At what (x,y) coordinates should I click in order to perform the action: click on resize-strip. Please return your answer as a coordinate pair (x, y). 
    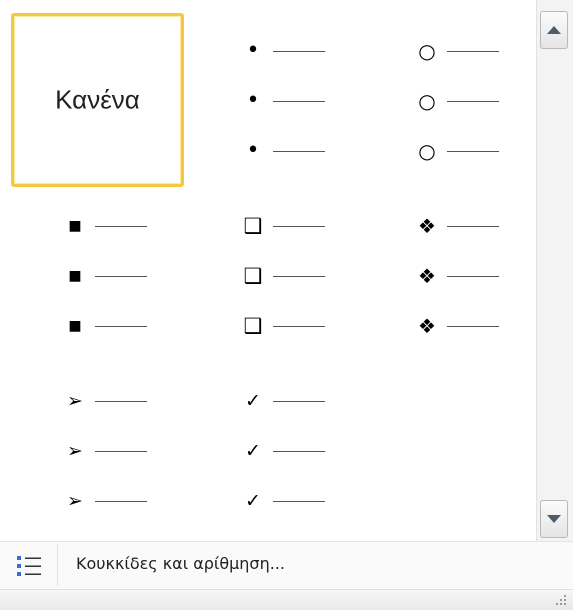
    Looking at the image, I should click on (286, 599).